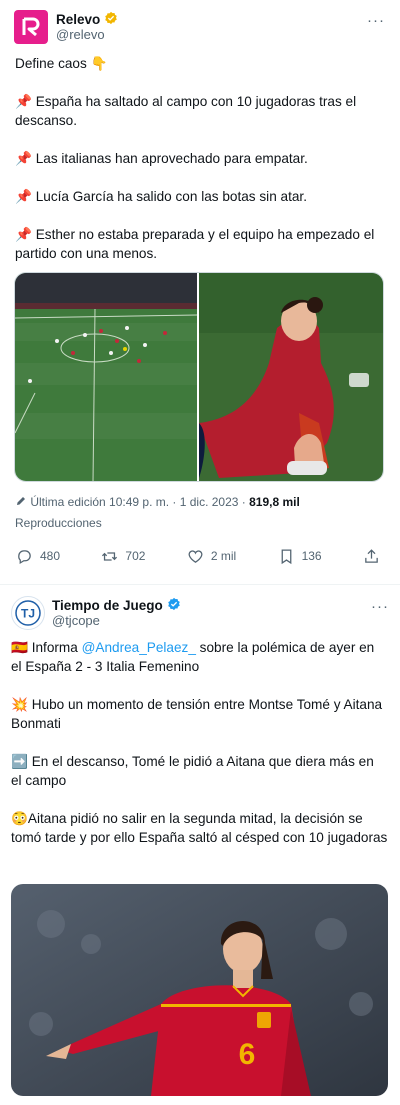 This screenshot has height=1105, width=400. Describe the element at coordinates (22, 502) in the screenshot. I see `edit-pencil-icon` at that location.